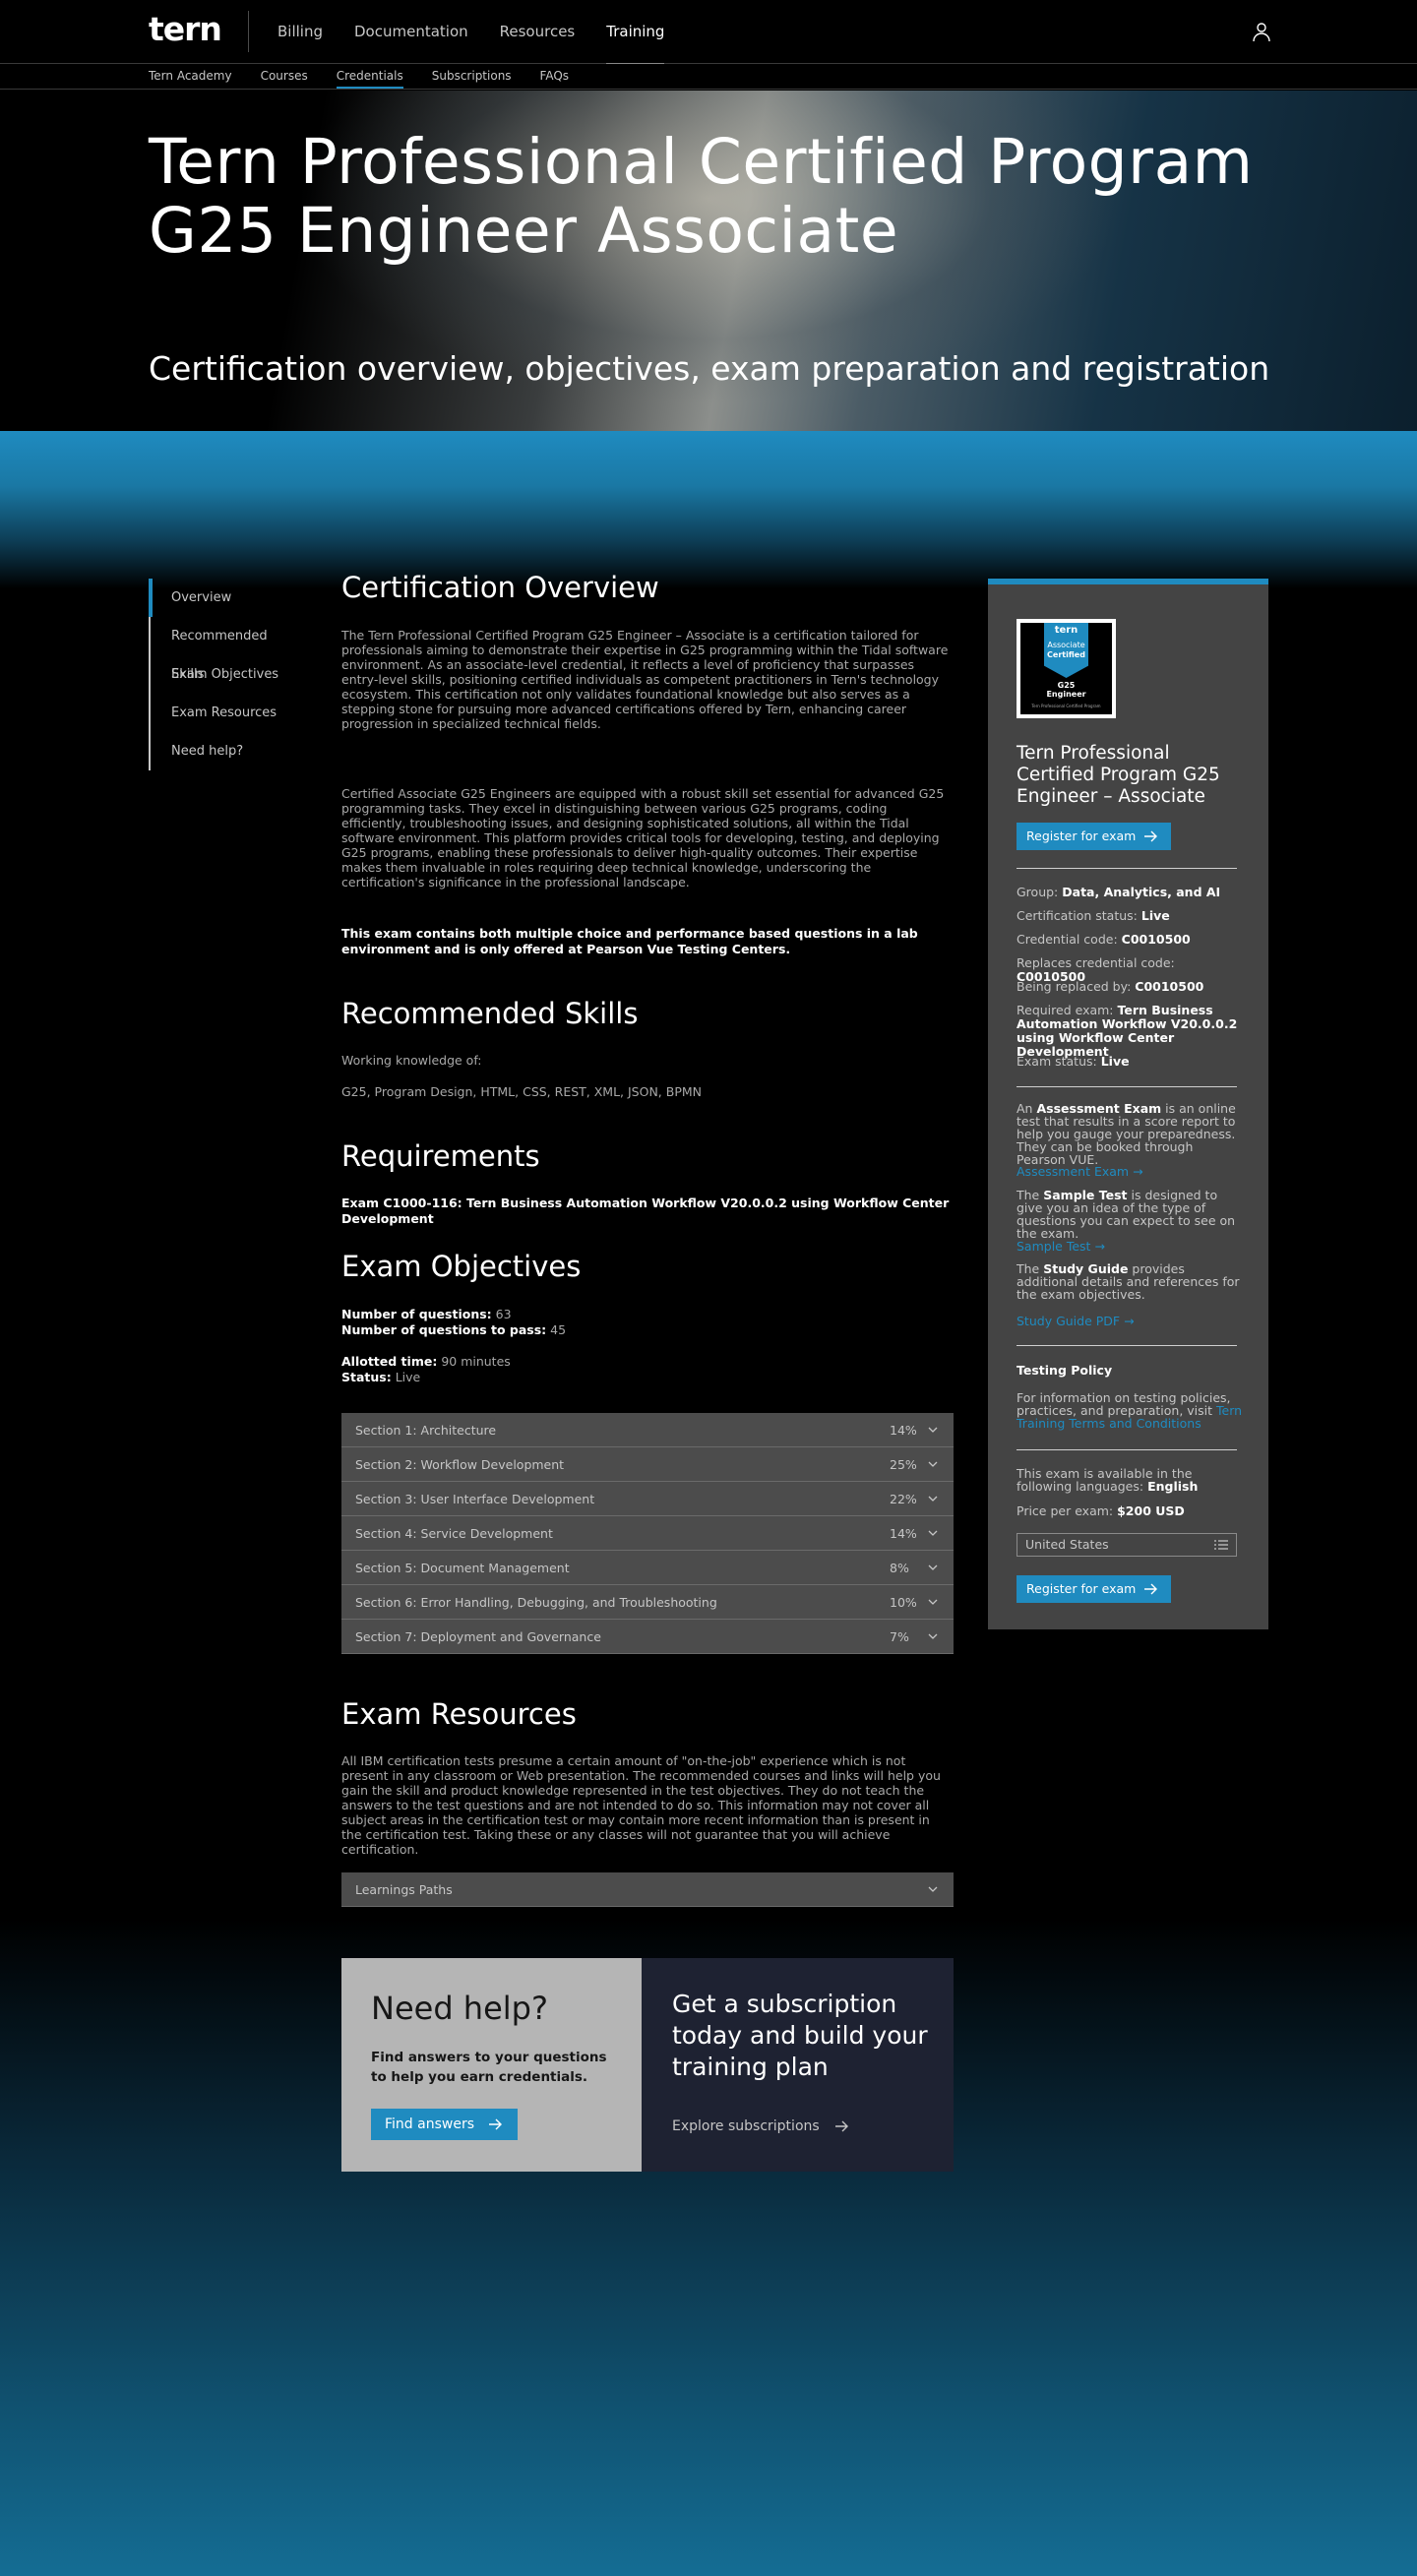  I want to click on section-label: Section 2: Workflow Development, so click(460, 1464).